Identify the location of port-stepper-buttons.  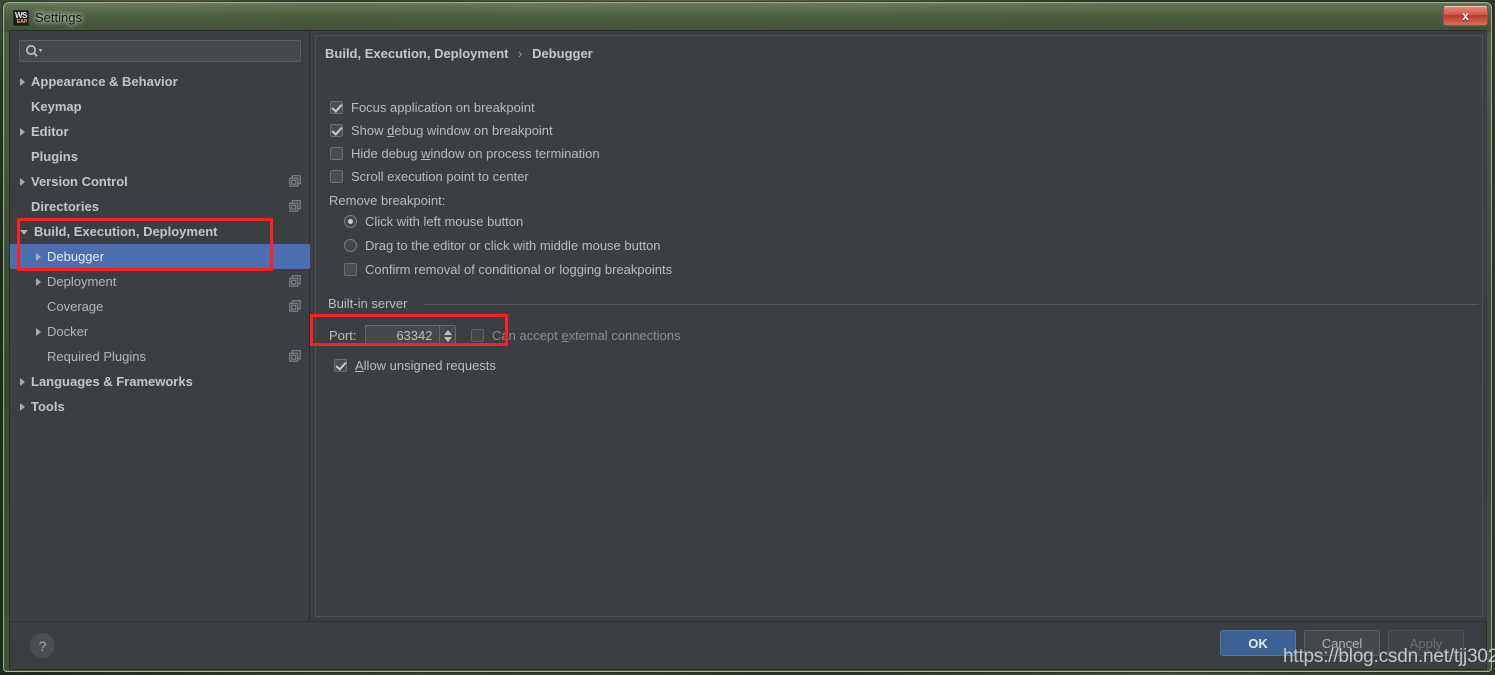
(447, 335).